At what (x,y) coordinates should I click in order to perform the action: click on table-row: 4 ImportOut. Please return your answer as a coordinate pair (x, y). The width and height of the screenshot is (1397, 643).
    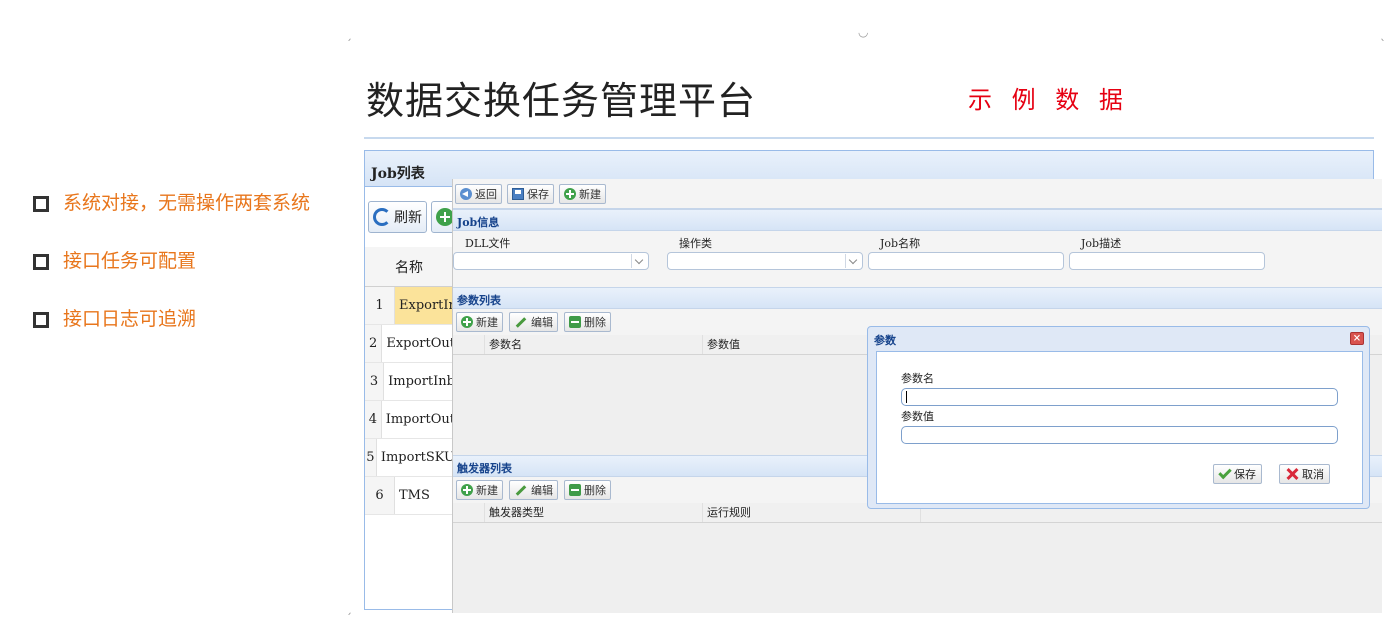
    Looking at the image, I should click on (410, 420).